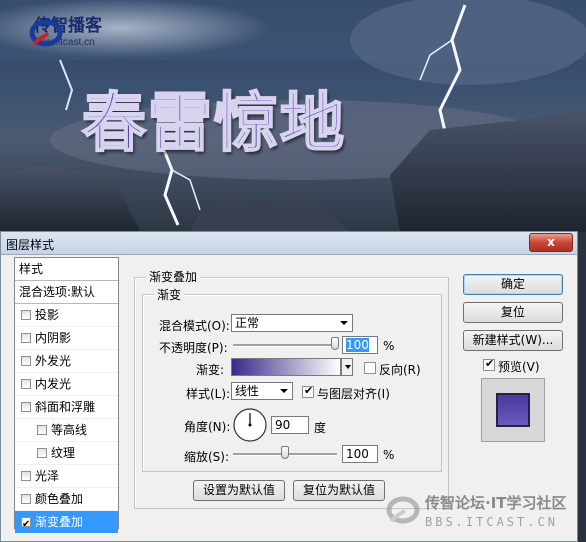  I want to click on preview-checkbox: ✔, so click(489, 364).